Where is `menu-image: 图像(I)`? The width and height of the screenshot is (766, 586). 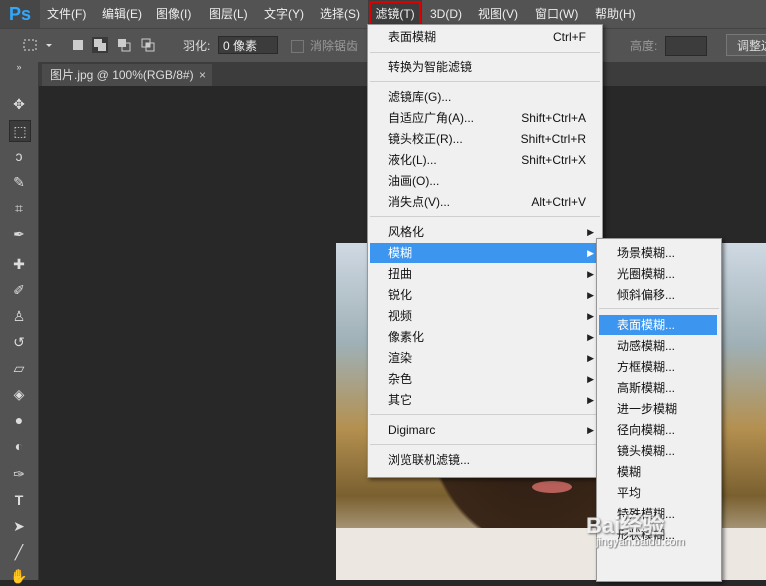
menu-image: 图像(I) is located at coordinates (173, 14).